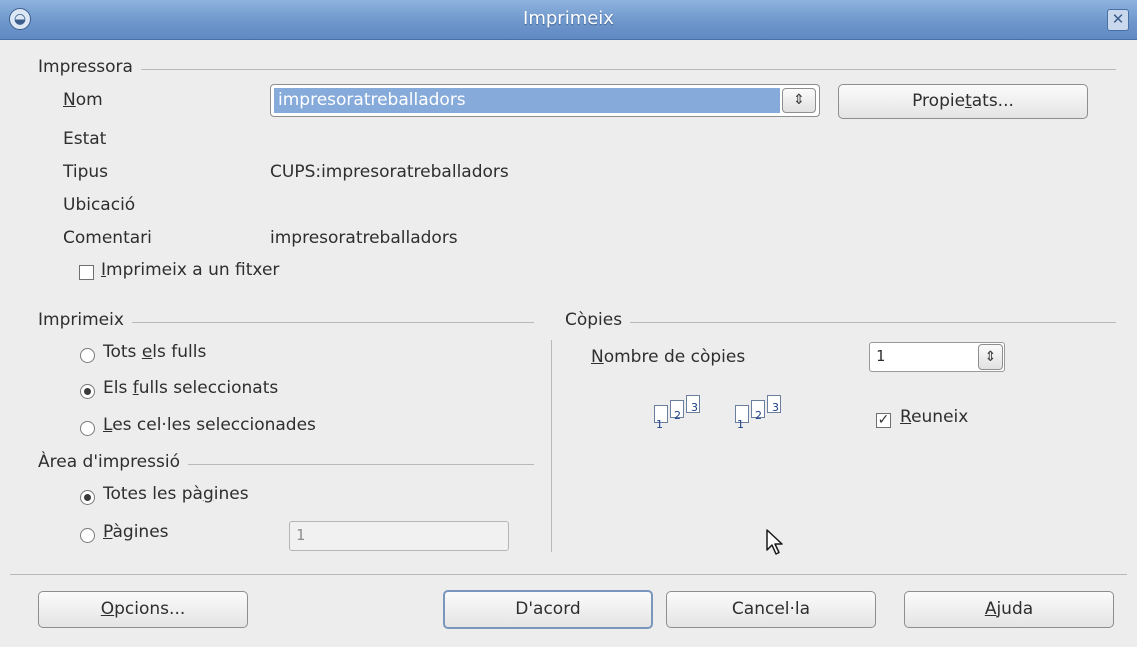  What do you see at coordinates (568, 574) in the screenshot?
I see `button-row-separator` at bounding box center [568, 574].